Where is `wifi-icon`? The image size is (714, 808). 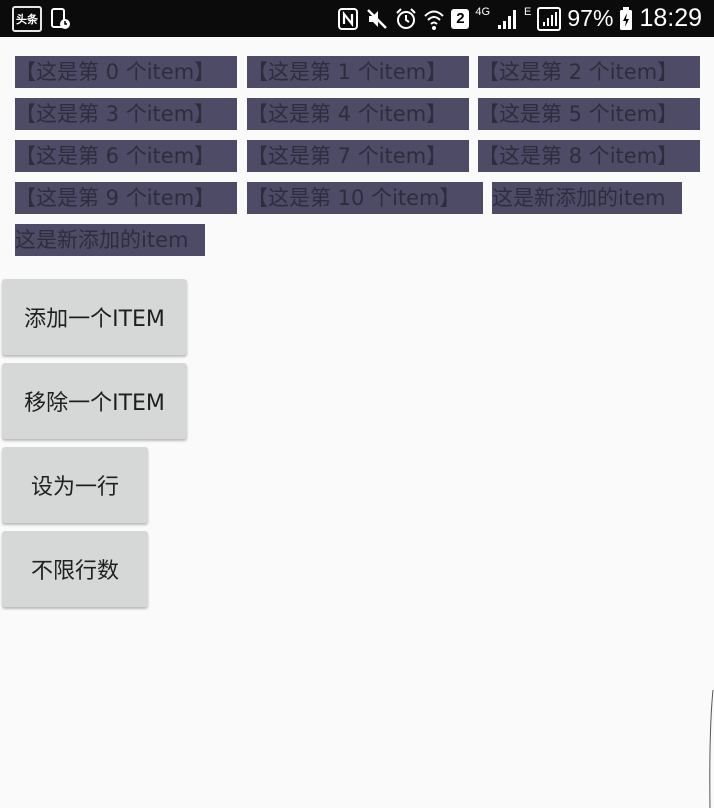 wifi-icon is located at coordinates (434, 19).